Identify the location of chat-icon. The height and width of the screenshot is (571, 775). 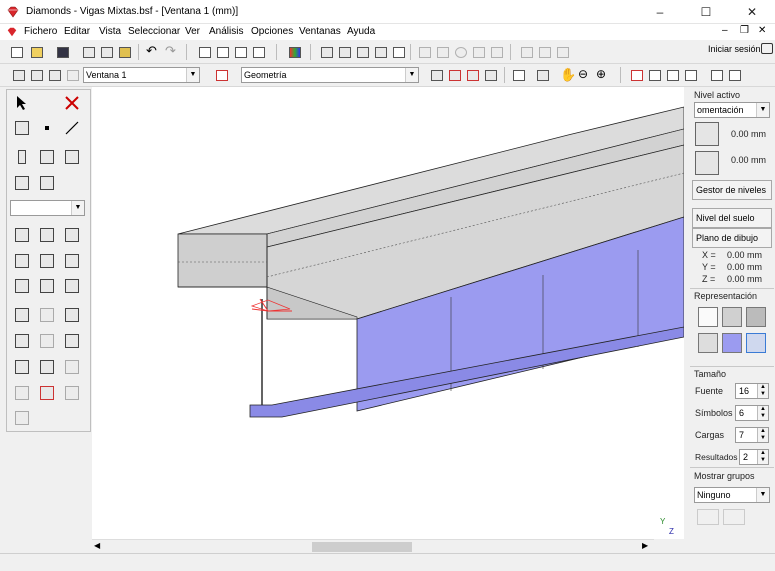
(767, 48).